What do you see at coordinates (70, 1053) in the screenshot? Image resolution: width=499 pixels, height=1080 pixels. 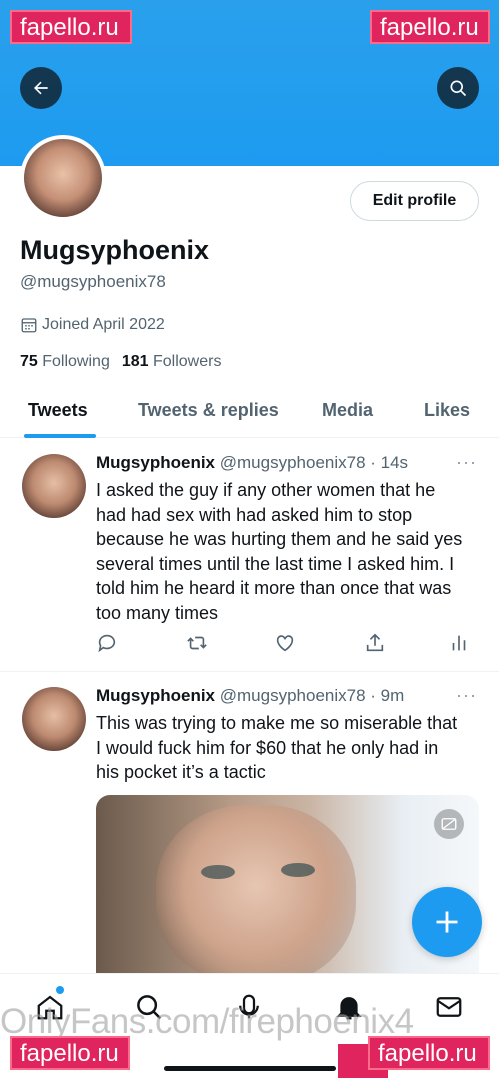 I see `watermark-bottom-left: fapello.ru` at bounding box center [70, 1053].